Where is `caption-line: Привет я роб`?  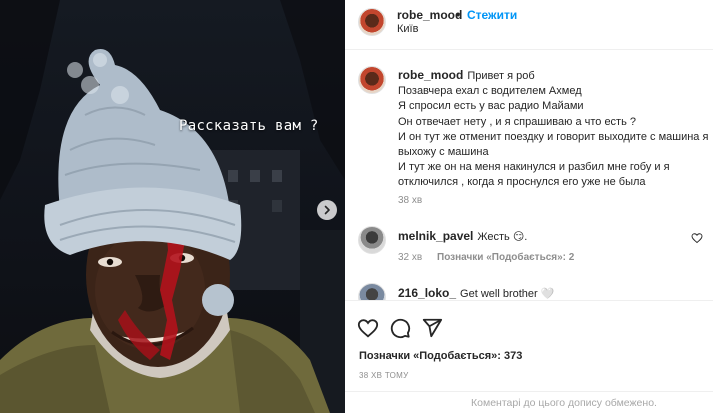
caption-line: Привет я роб is located at coordinates (501, 76).